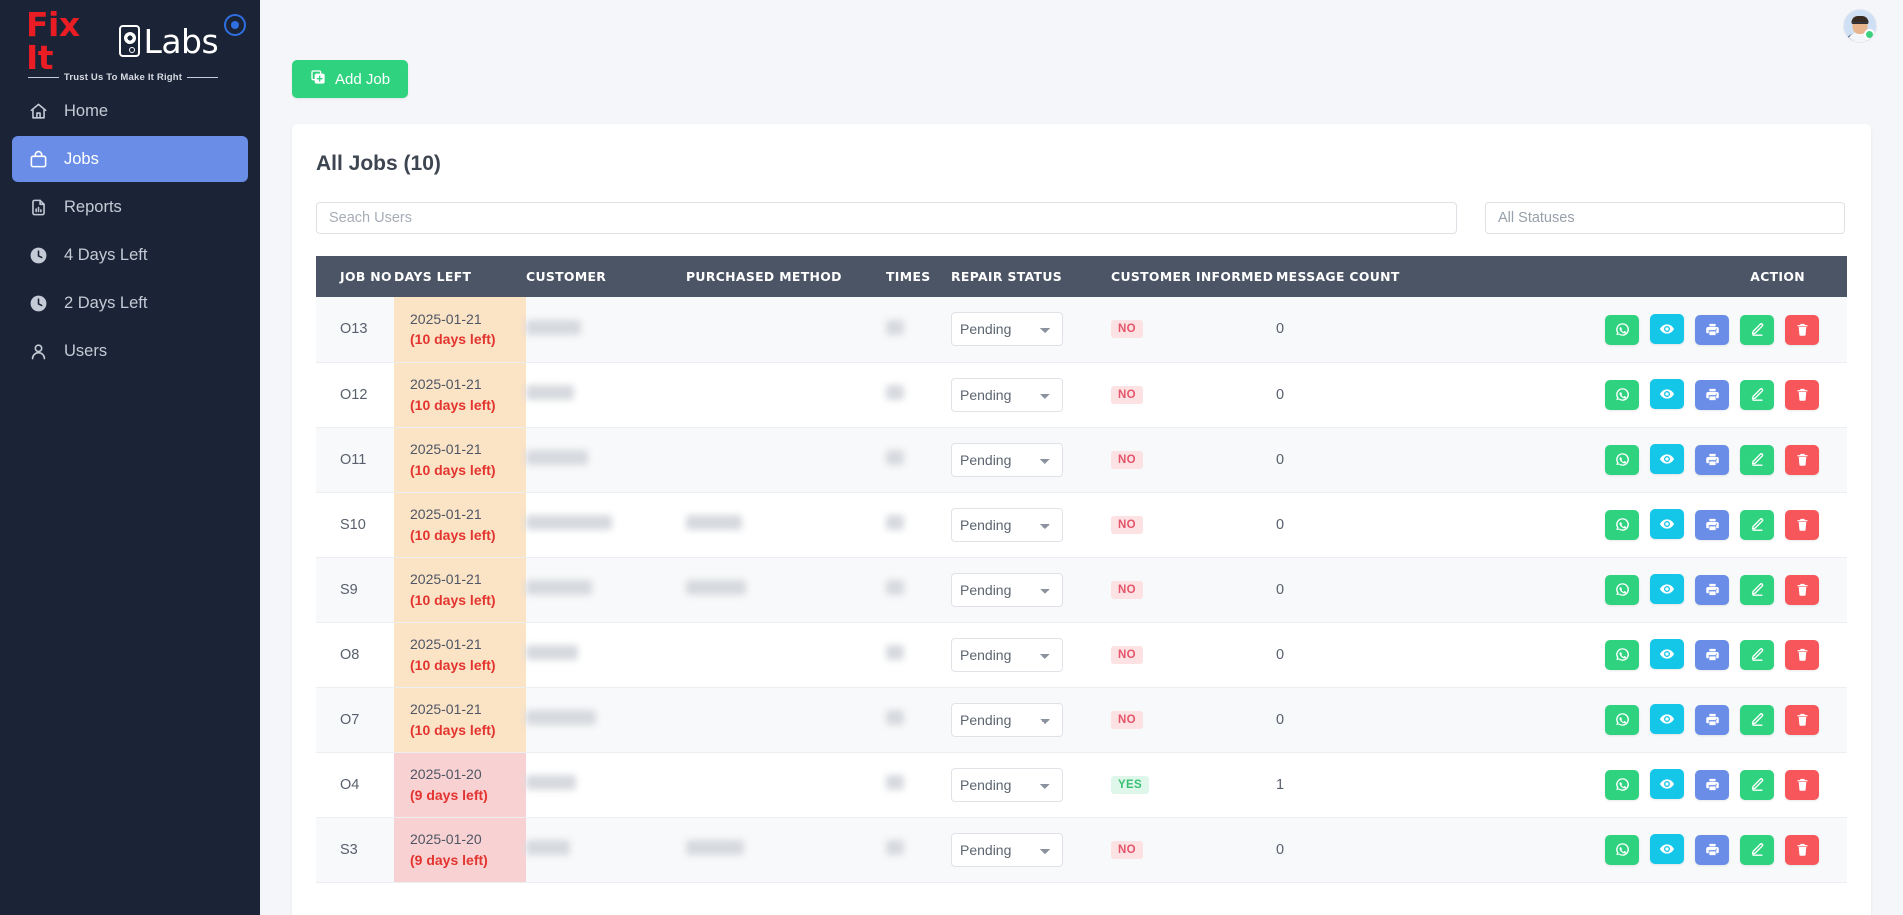  I want to click on table-row: S9 2025-01-21 (10 days left) Pending NO 0, so click(1081, 589).